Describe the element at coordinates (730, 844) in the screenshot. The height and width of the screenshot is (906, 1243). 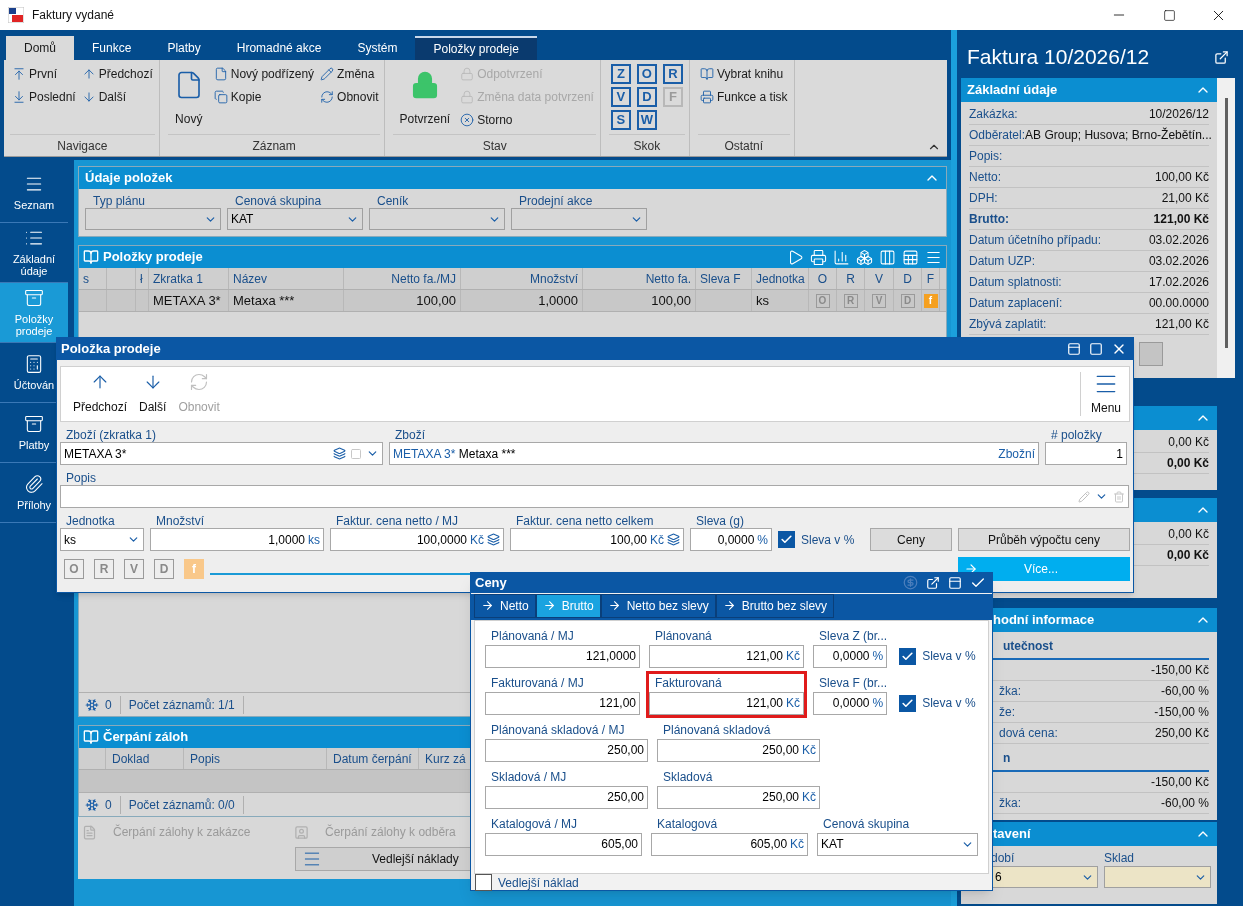
I see `input-field: 605,00 Kč` at that location.